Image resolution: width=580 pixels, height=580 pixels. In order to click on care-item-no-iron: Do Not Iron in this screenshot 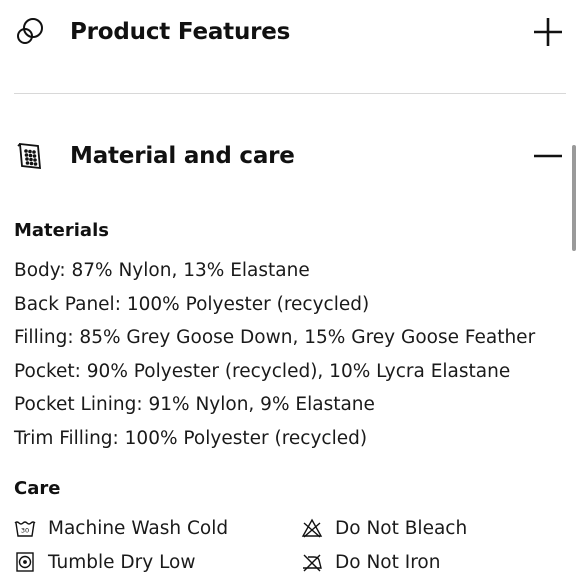, I will do `click(370, 562)`.